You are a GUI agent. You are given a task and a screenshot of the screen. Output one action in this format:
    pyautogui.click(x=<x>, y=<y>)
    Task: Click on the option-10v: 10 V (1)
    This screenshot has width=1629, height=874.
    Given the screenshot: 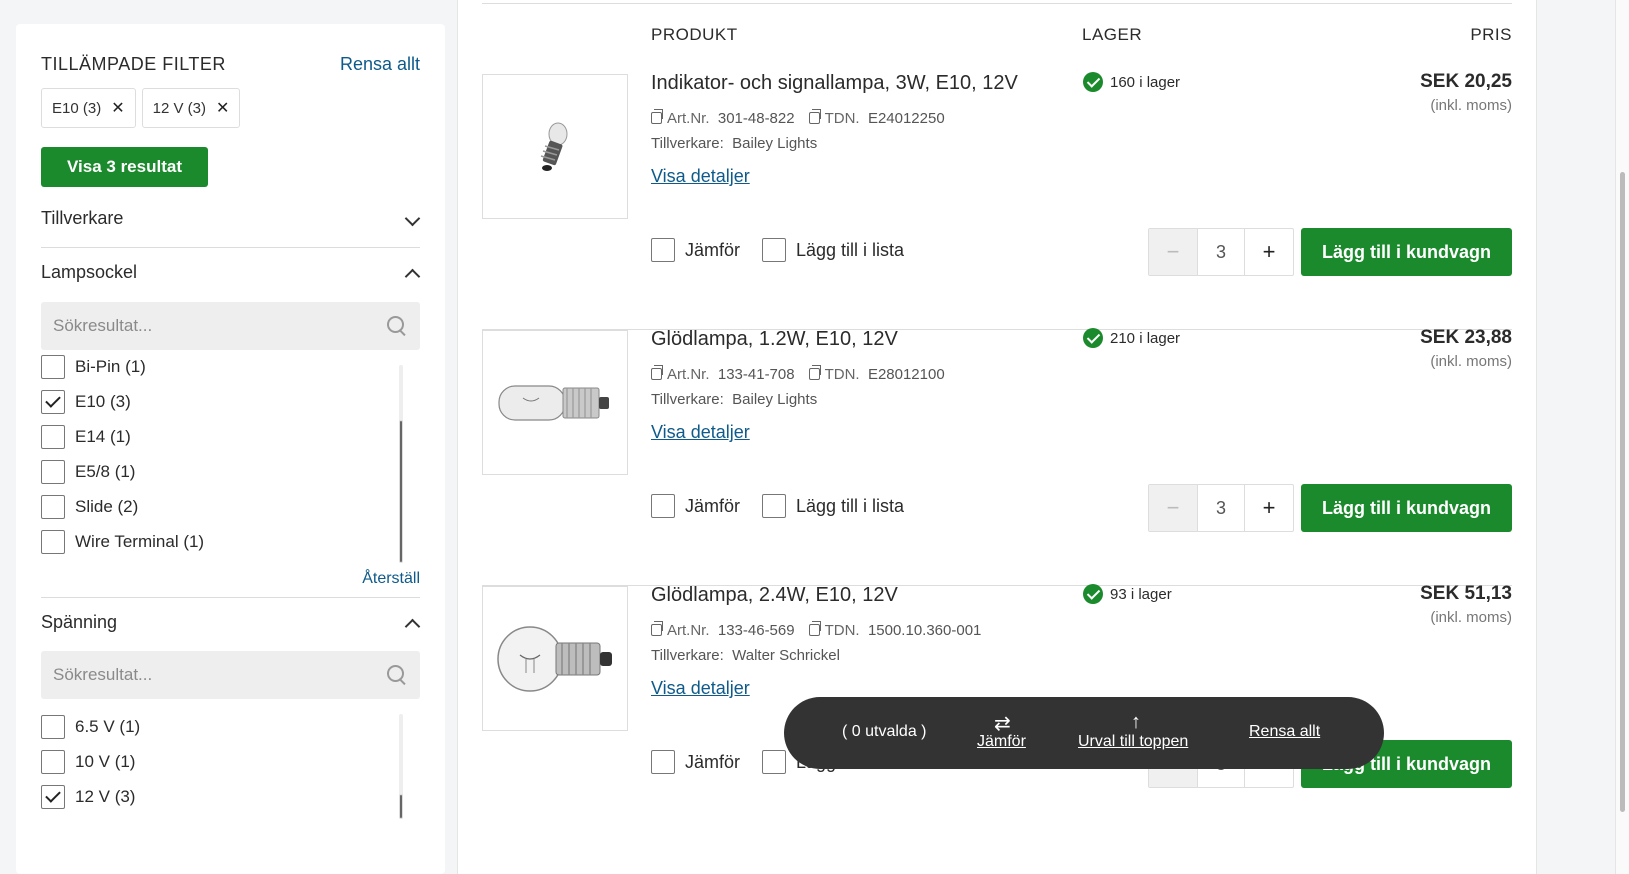 What is the action you would take?
    pyautogui.click(x=230, y=761)
    